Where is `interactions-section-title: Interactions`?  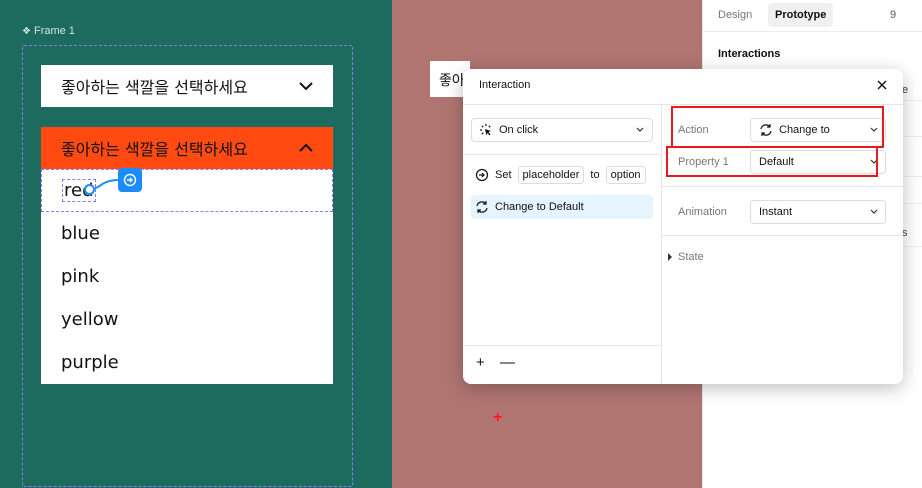 interactions-section-title: Interactions is located at coordinates (749, 54).